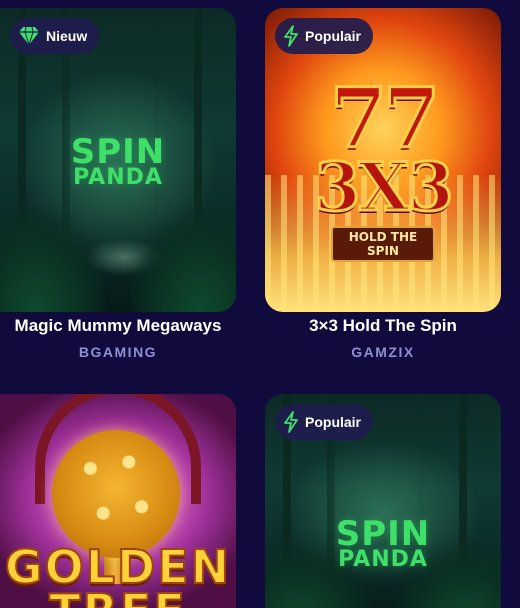  What do you see at coordinates (383, 244) in the screenshot?
I see `game-logo-subtitle: HOLD THE SPIN` at bounding box center [383, 244].